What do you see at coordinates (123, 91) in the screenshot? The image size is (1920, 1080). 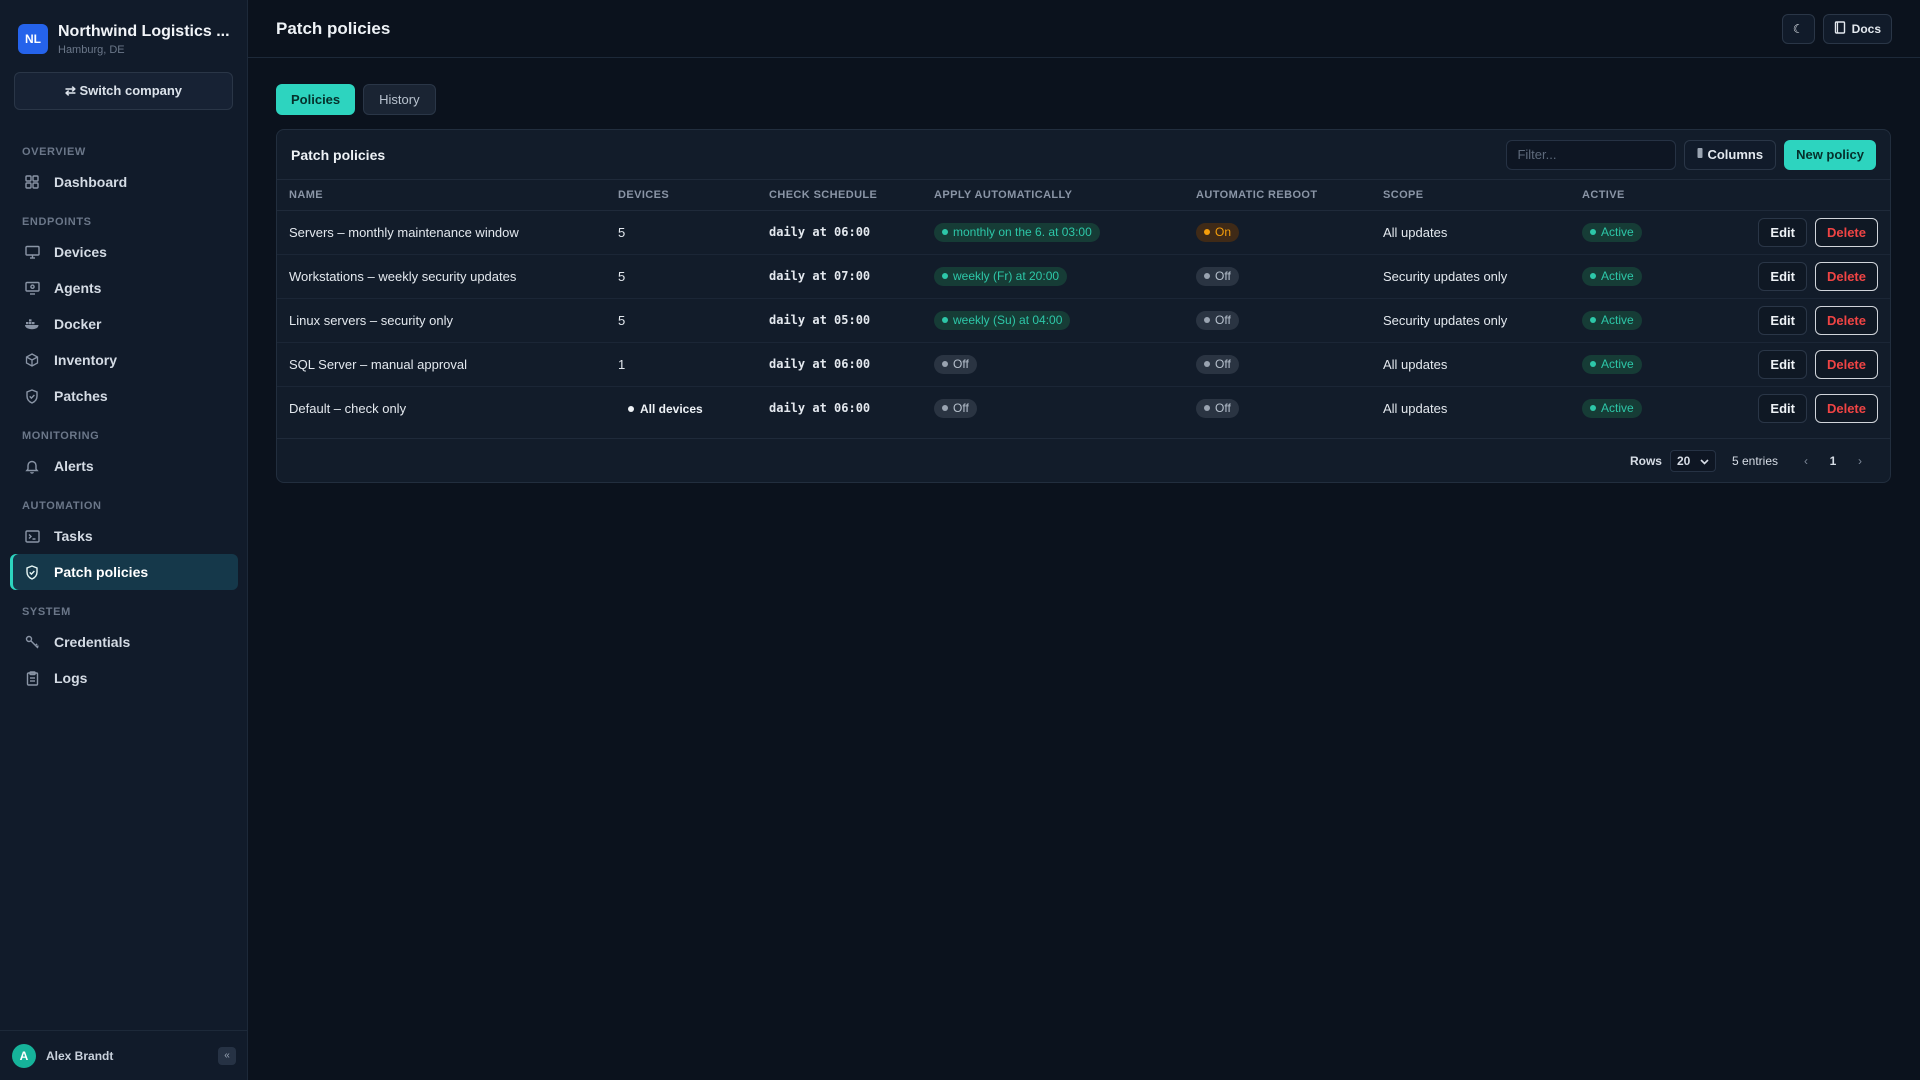 I see `switch-company-button: ⇄ Switch company` at bounding box center [123, 91].